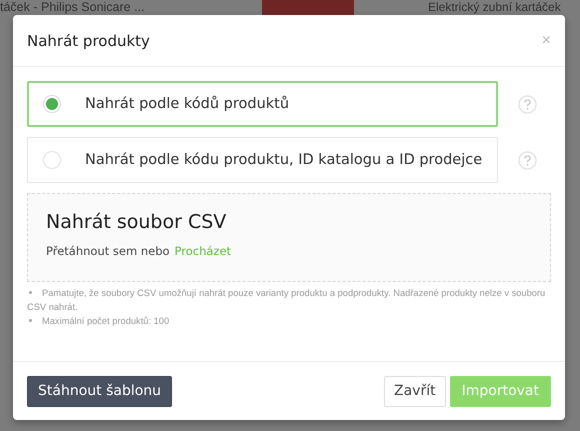  What do you see at coordinates (286, 300) in the screenshot?
I see `note-text: Pamatujte, že soubory CSV umožňují nahrát pouze varianty produktu a podprodukty. Nadřazené produkty nelze v souboru CSV nahrát.` at bounding box center [286, 300].